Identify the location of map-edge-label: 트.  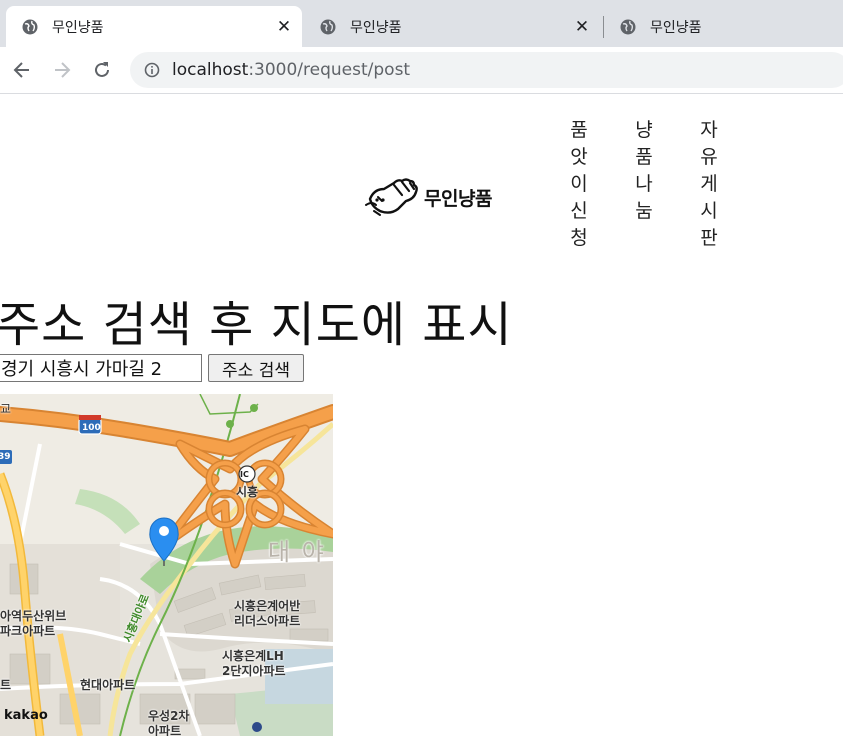
(6, 685).